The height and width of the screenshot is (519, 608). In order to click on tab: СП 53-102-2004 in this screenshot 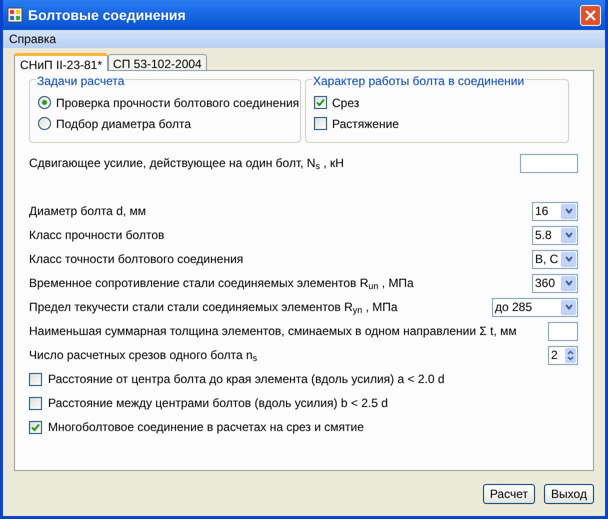, I will do `click(157, 62)`.